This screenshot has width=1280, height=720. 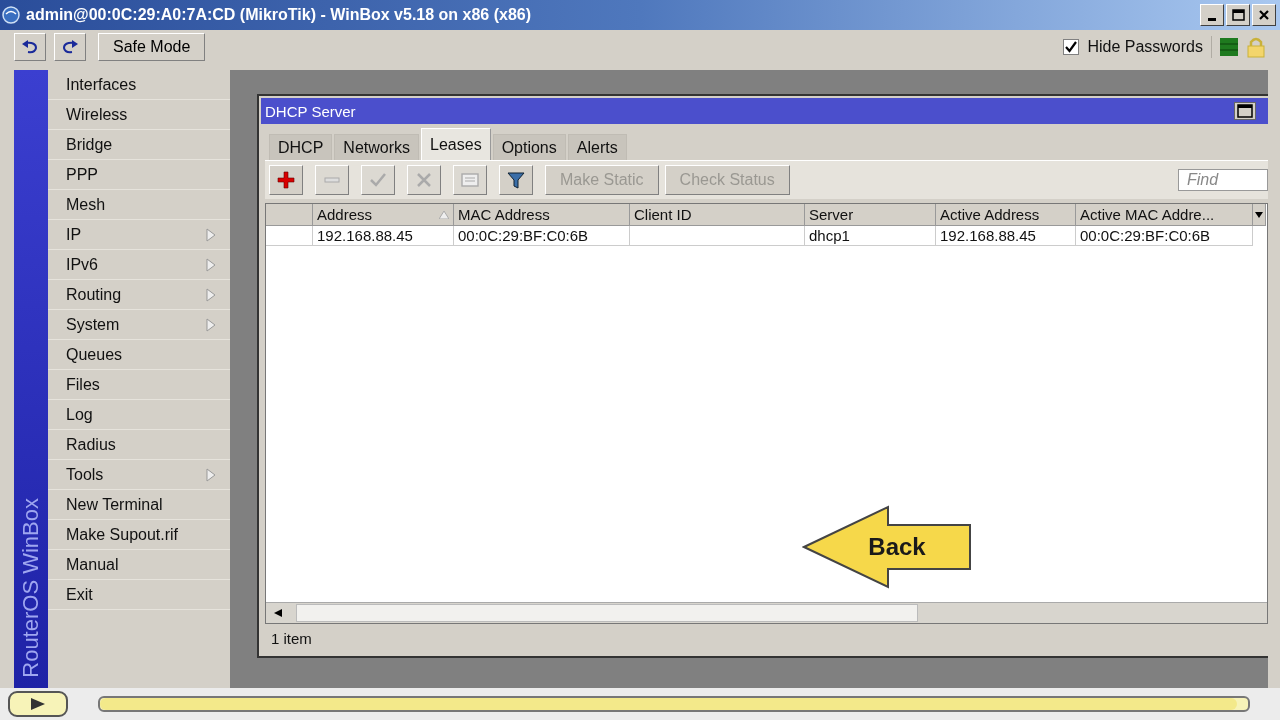 What do you see at coordinates (11, 15) in the screenshot?
I see `app-logo-icon` at bounding box center [11, 15].